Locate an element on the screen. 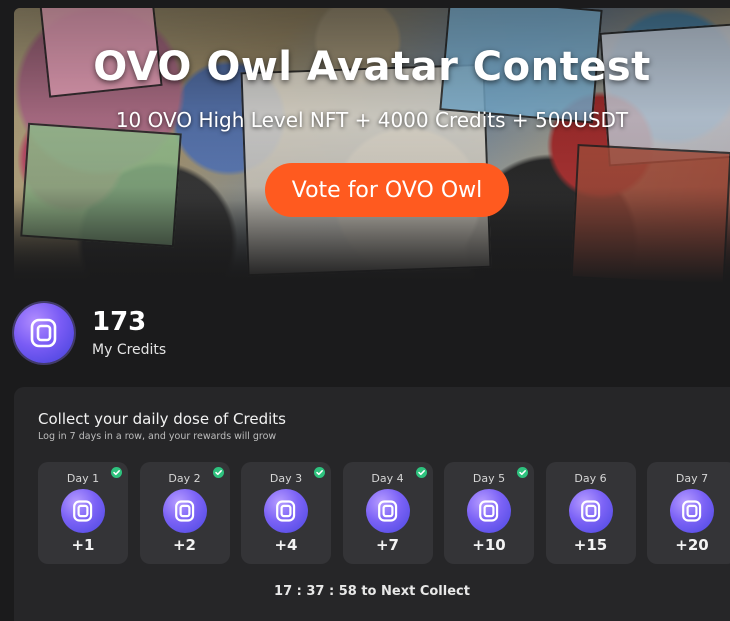  next-collect-timer: 17 : 37 : 58 to Next Collect is located at coordinates (372, 591).